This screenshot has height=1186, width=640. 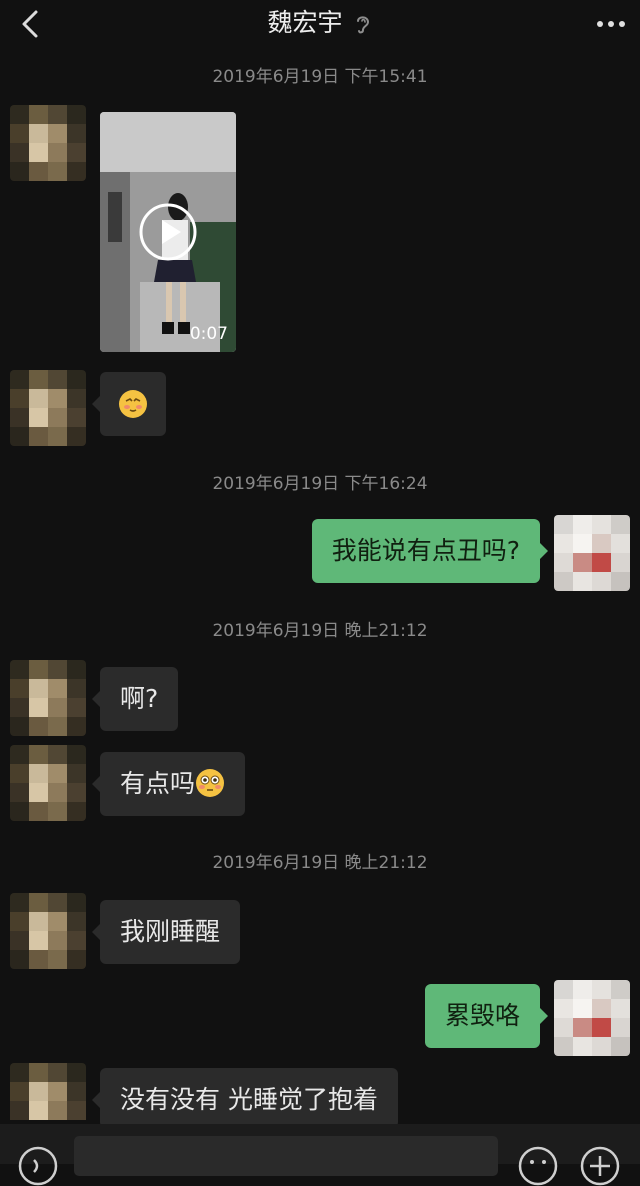 I want to click on shy-emoji-icon, so click(x=133, y=404).